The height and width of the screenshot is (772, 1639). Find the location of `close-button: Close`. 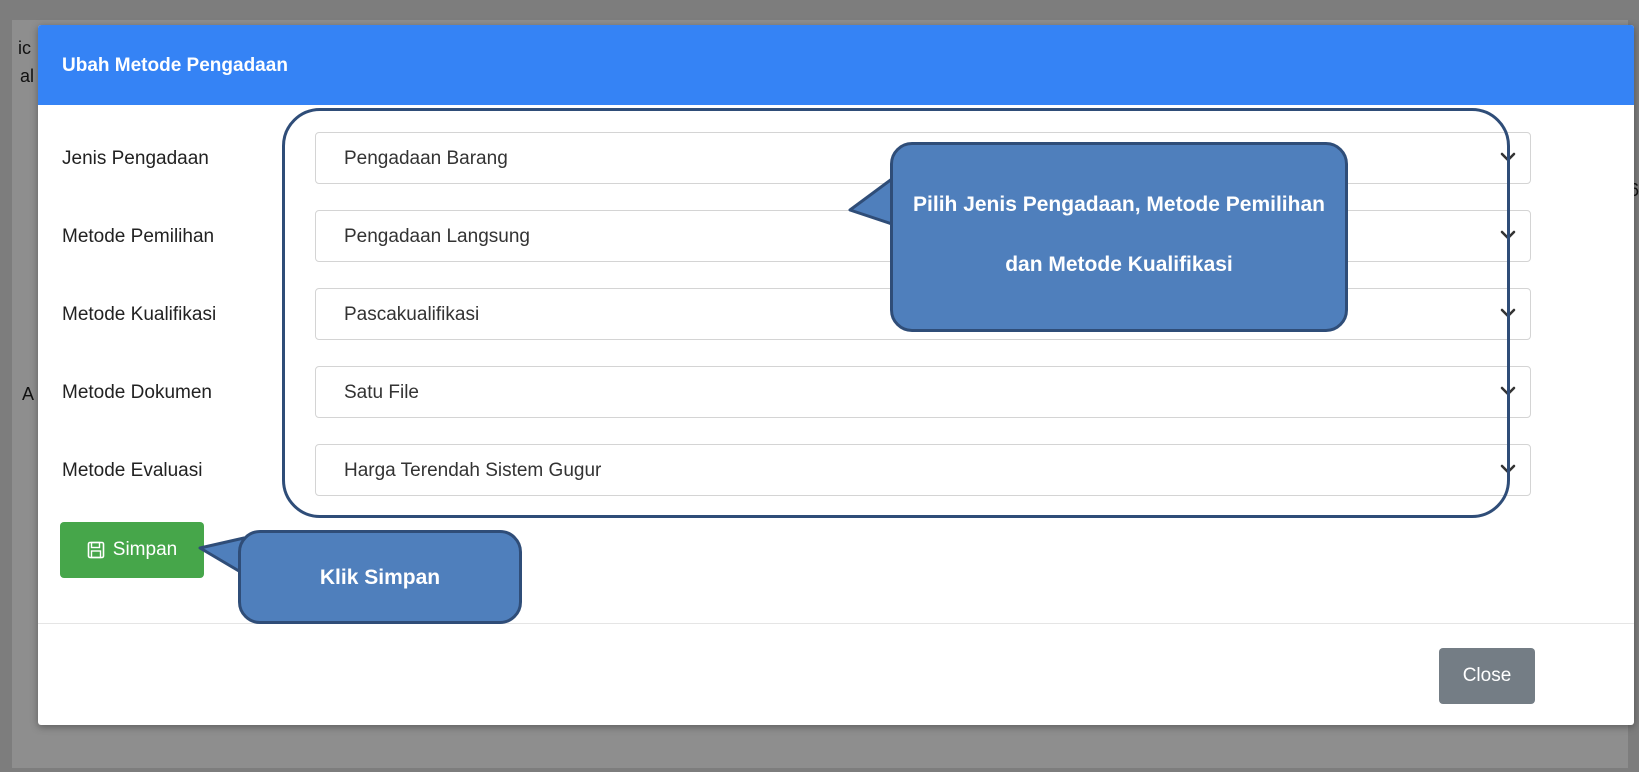

close-button: Close is located at coordinates (1487, 676).